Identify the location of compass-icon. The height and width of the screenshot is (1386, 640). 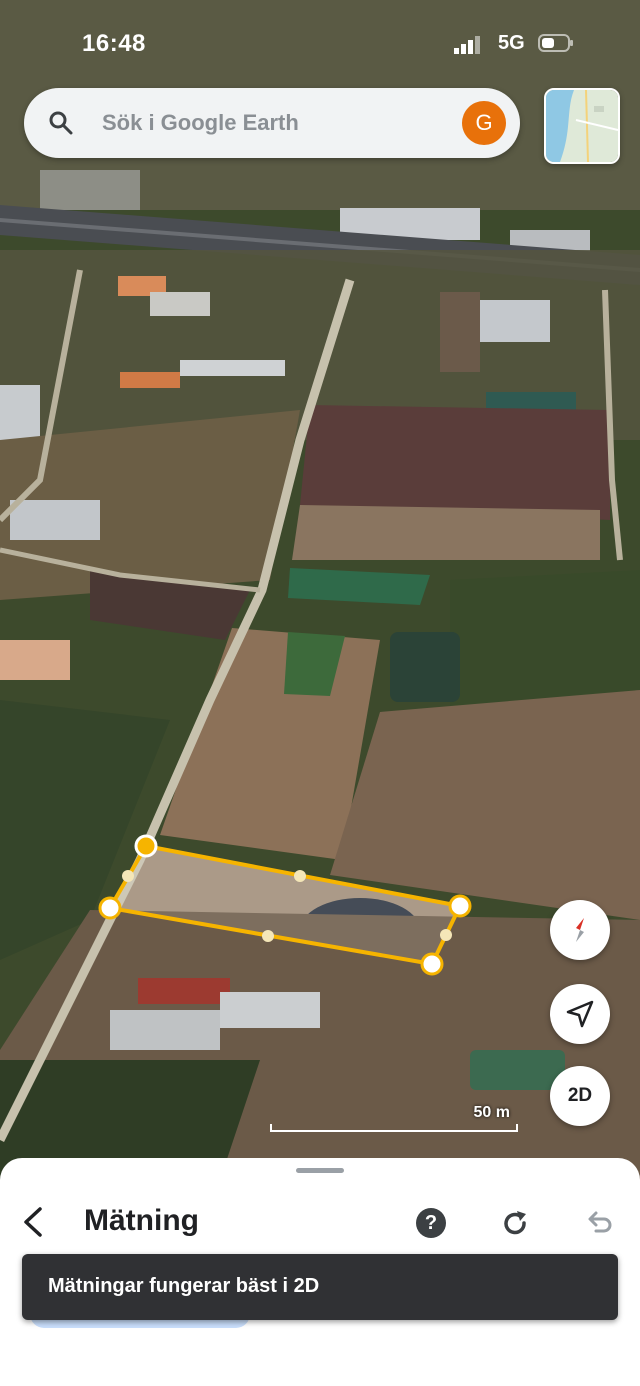
(580, 930).